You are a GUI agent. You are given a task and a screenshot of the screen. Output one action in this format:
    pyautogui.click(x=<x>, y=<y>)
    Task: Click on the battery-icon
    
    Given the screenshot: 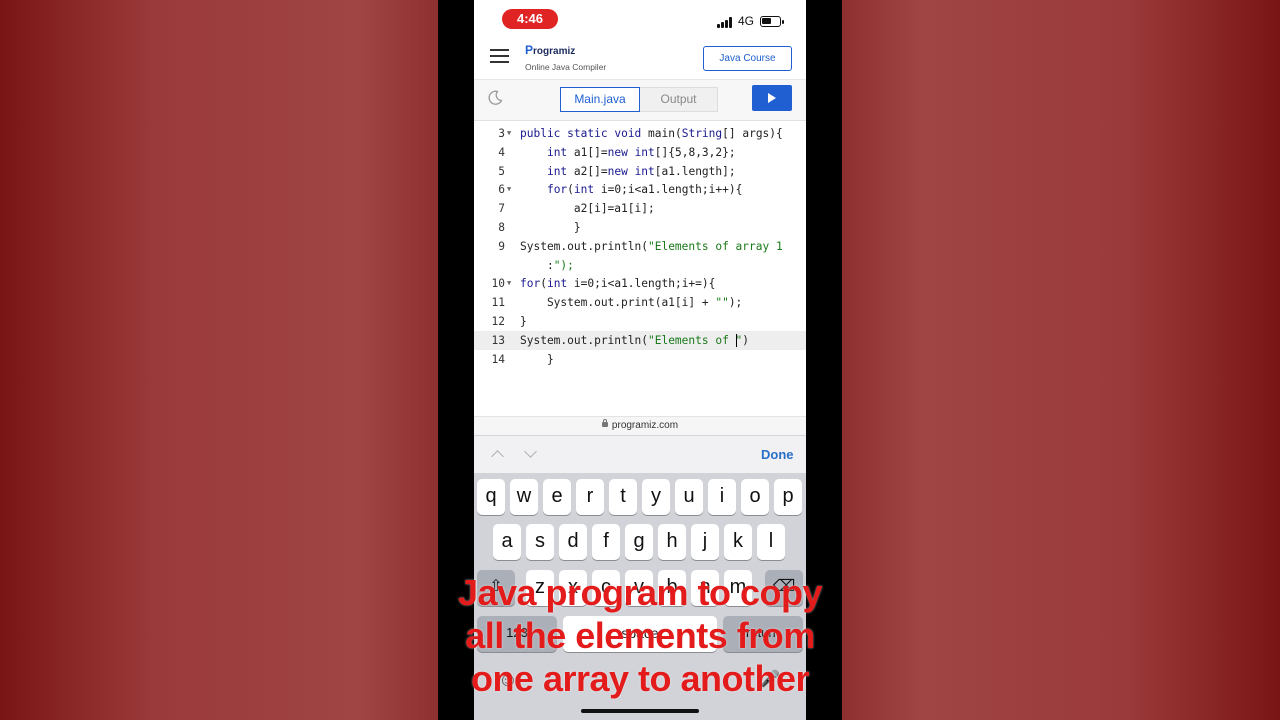 What is the action you would take?
    pyautogui.click(x=772, y=21)
    